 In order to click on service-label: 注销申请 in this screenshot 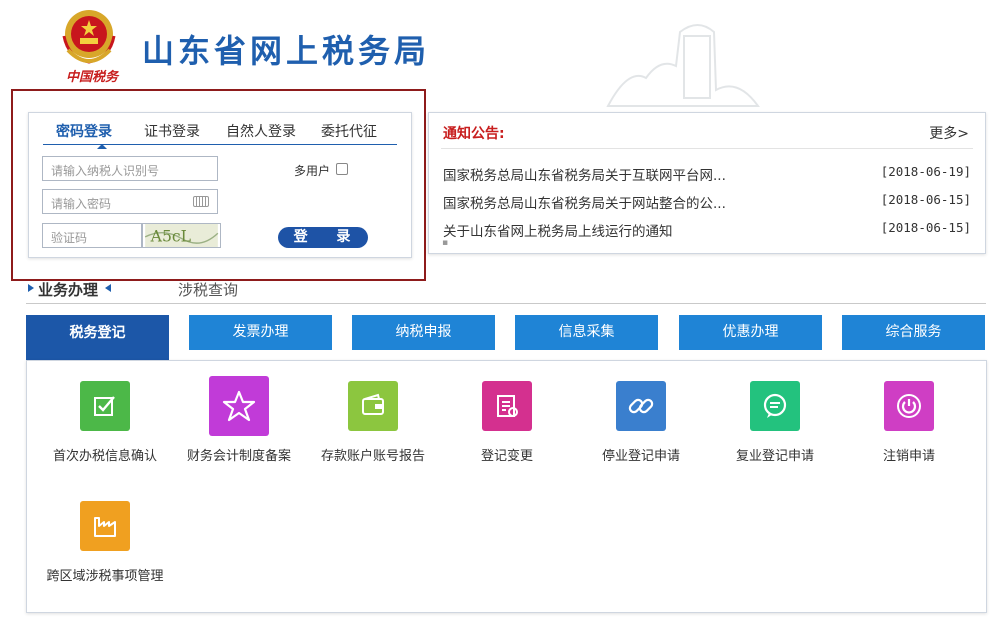, I will do `click(908, 456)`.